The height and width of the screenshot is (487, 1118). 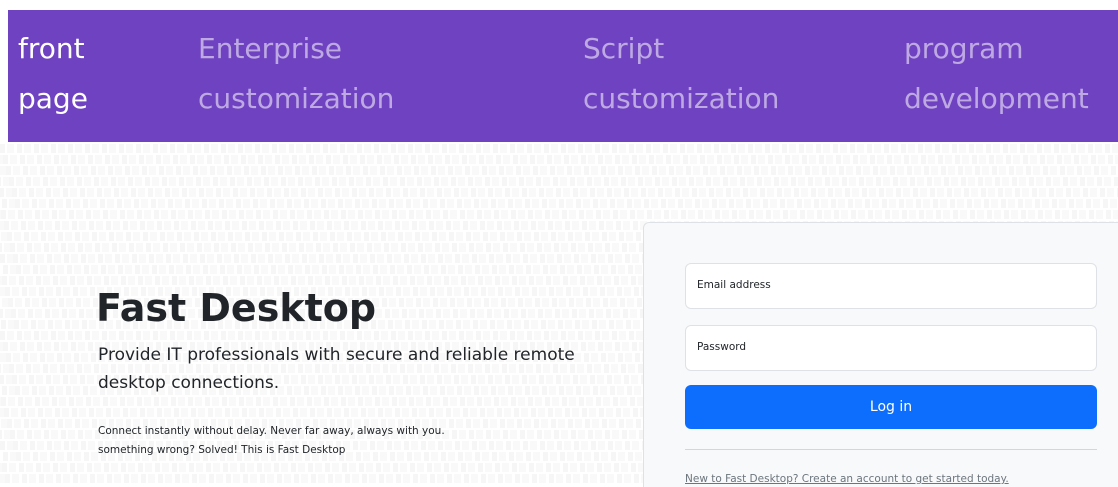 What do you see at coordinates (53, 74) in the screenshot?
I see `nav-item-front-page: front page` at bounding box center [53, 74].